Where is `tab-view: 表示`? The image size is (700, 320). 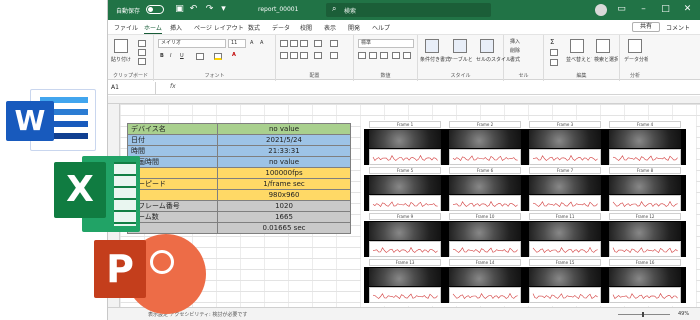
tab-view: 表示 is located at coordinates (330, 27).